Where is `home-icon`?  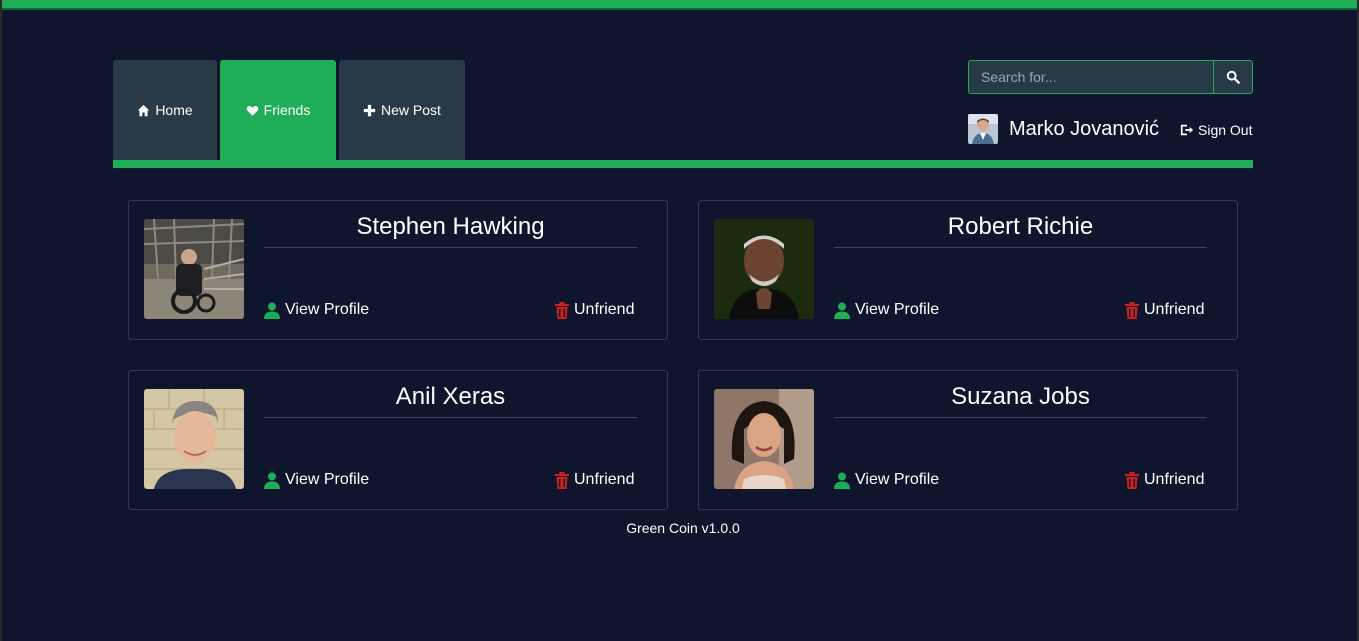 home-icon is located at coordinates (144, 110).